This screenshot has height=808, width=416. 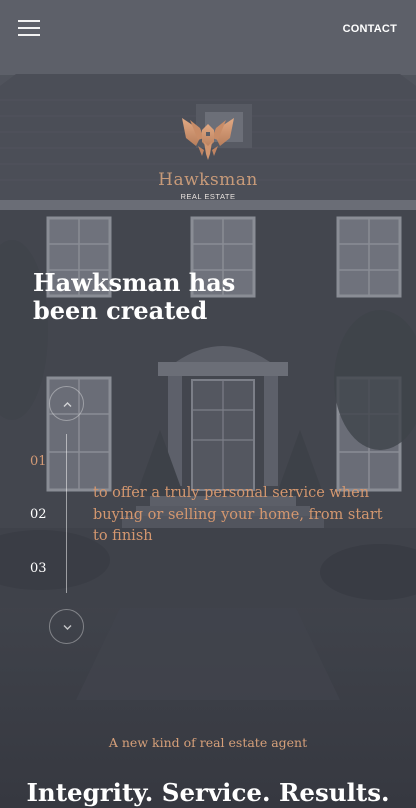 What do you see at coordinates (29, 28) in the screenshot?
I see `hamburger-menu-icon` at bounding box center [29, 28].